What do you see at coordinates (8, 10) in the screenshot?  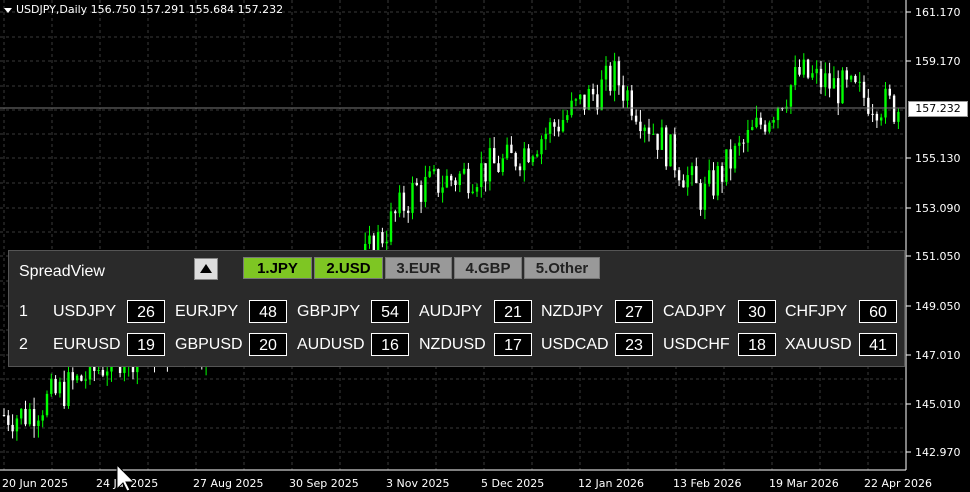 I see `dropdown-icon` at bounding box center [8, 10].